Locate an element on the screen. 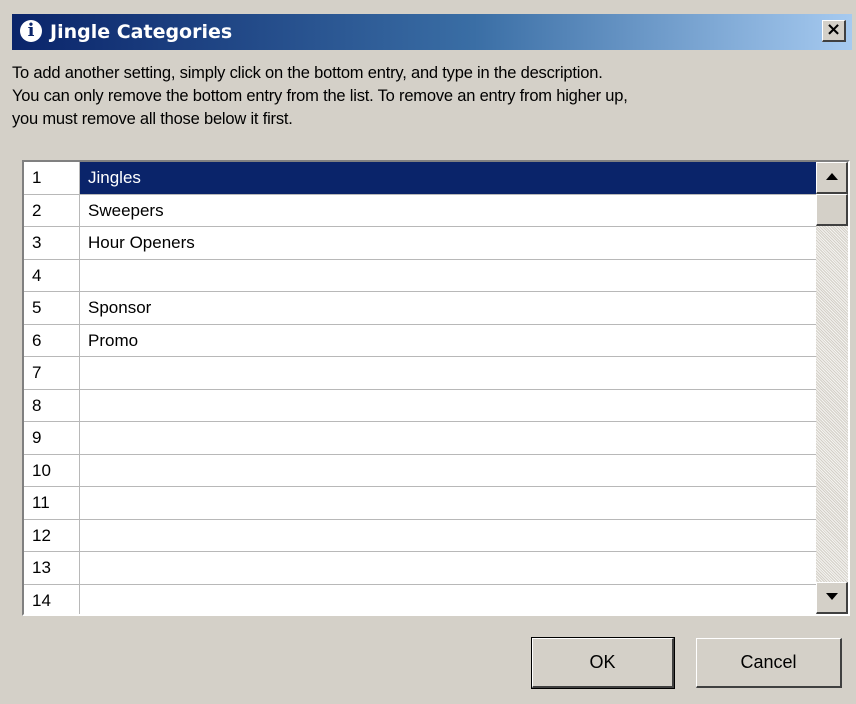  scroll-thumb is located at coordinates (832, 210).